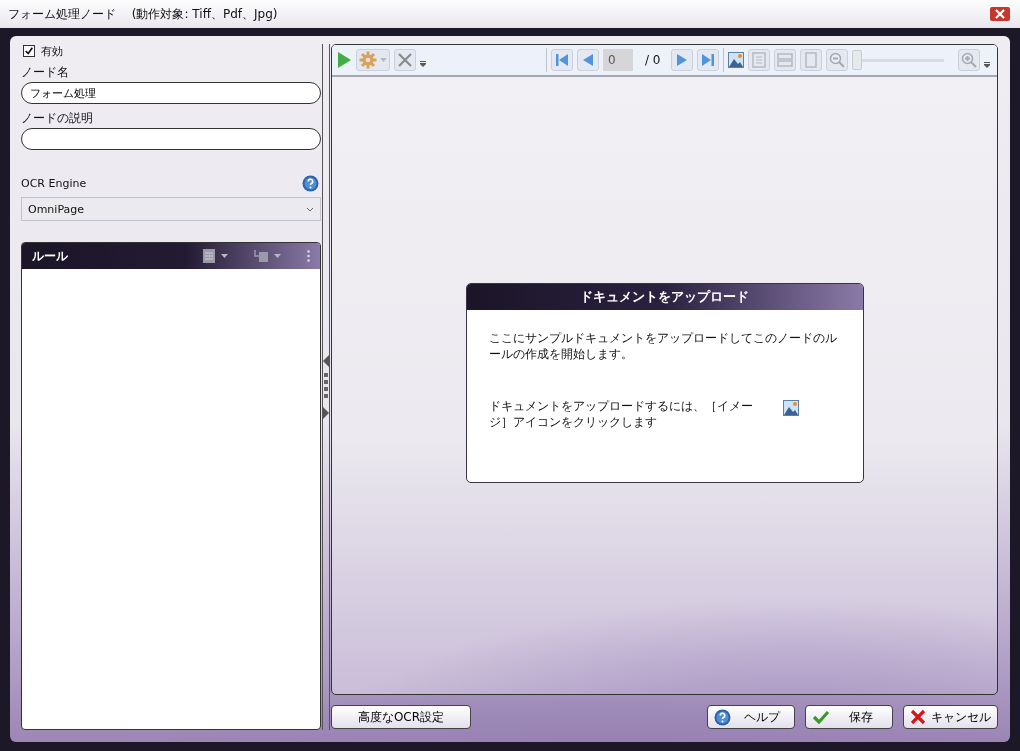 The height and width of the screenshot is (751, 1020). Describe the element at coordinates (326, 387) in the screenshot. I see `splitter-handle-icon` at that location.